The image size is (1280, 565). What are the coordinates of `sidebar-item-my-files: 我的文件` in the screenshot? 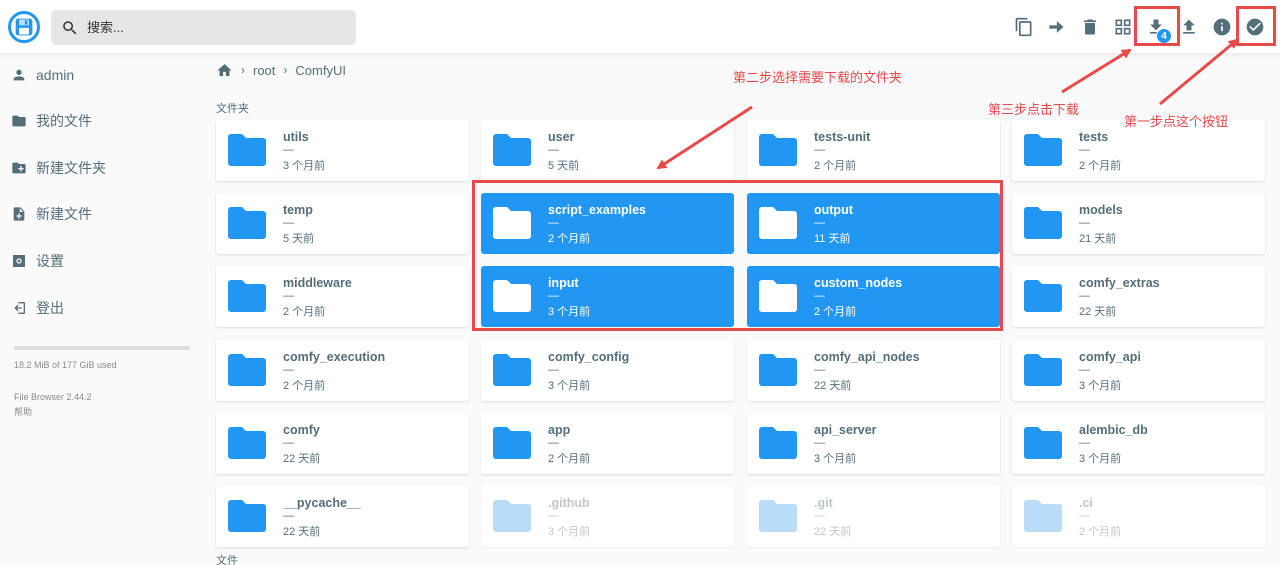 It's located at (100, 121).